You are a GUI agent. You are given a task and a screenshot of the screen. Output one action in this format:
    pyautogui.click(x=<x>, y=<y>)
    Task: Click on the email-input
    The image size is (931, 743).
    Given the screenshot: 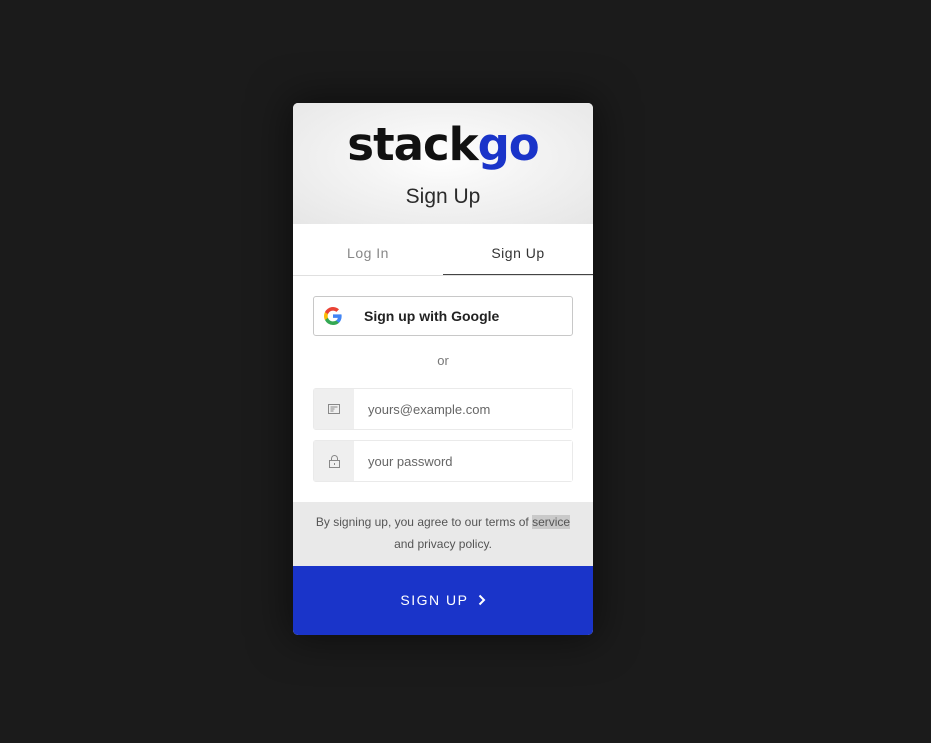 What is the action you would take?
    pyautogui.click(x=463, y=409)
    